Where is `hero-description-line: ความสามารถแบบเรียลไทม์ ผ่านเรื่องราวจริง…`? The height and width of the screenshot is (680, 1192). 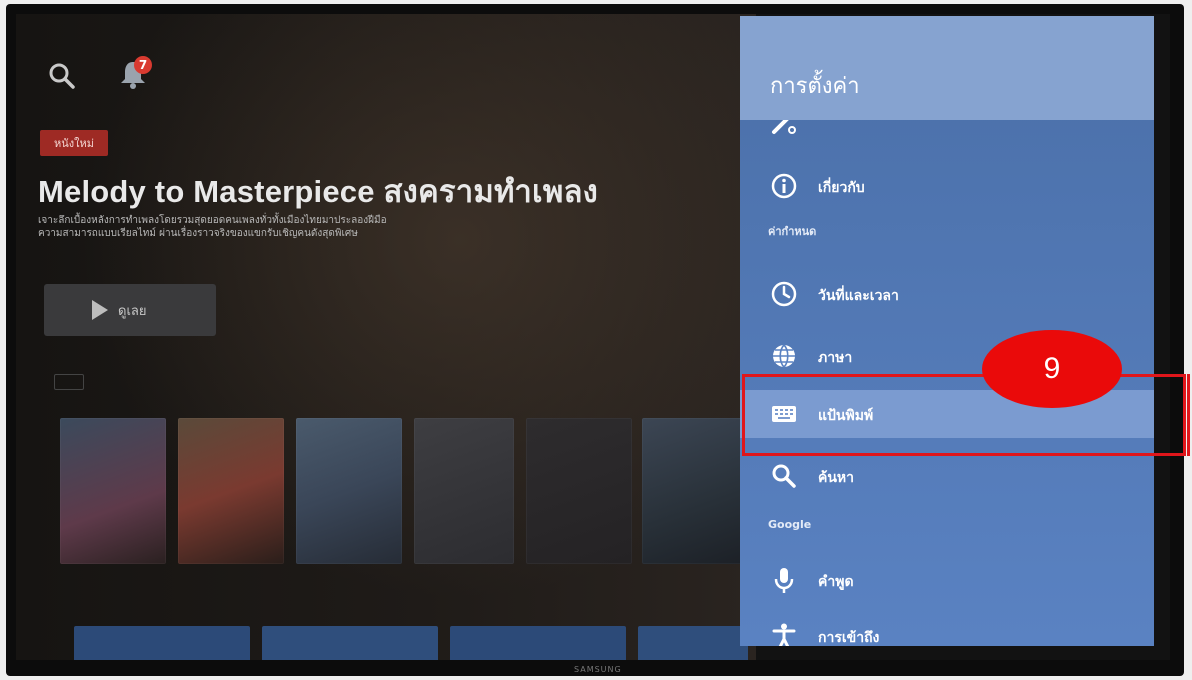
hero-description-line: ความสามารถแบบเรียลไทม์ ผ่านเรื่องราวจริง… is located at coordinates (198, 233).